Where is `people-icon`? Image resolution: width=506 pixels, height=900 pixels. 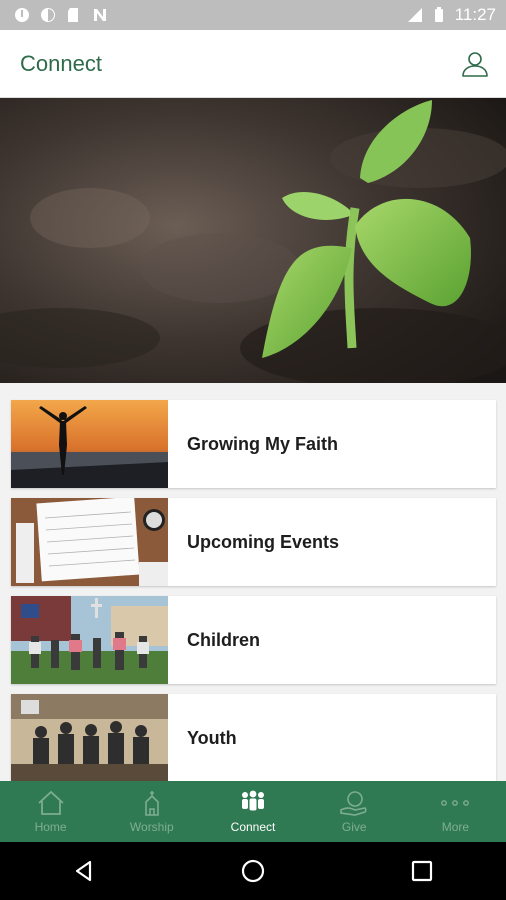
people-icon is located at coordinates (253, 800).